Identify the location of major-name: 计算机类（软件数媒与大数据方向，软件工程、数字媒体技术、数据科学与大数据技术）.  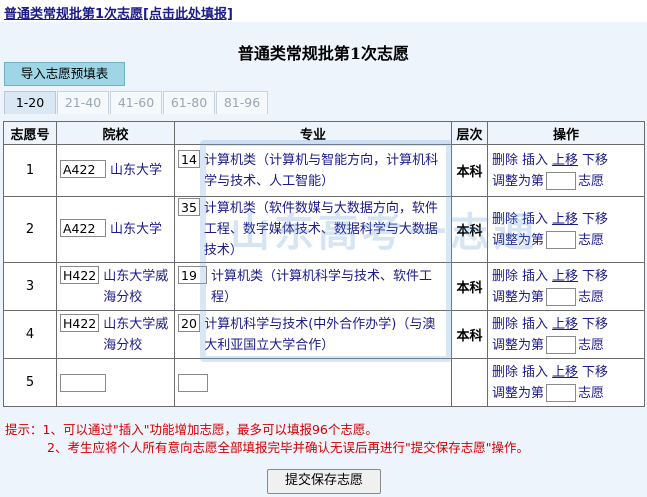
(326, 229).